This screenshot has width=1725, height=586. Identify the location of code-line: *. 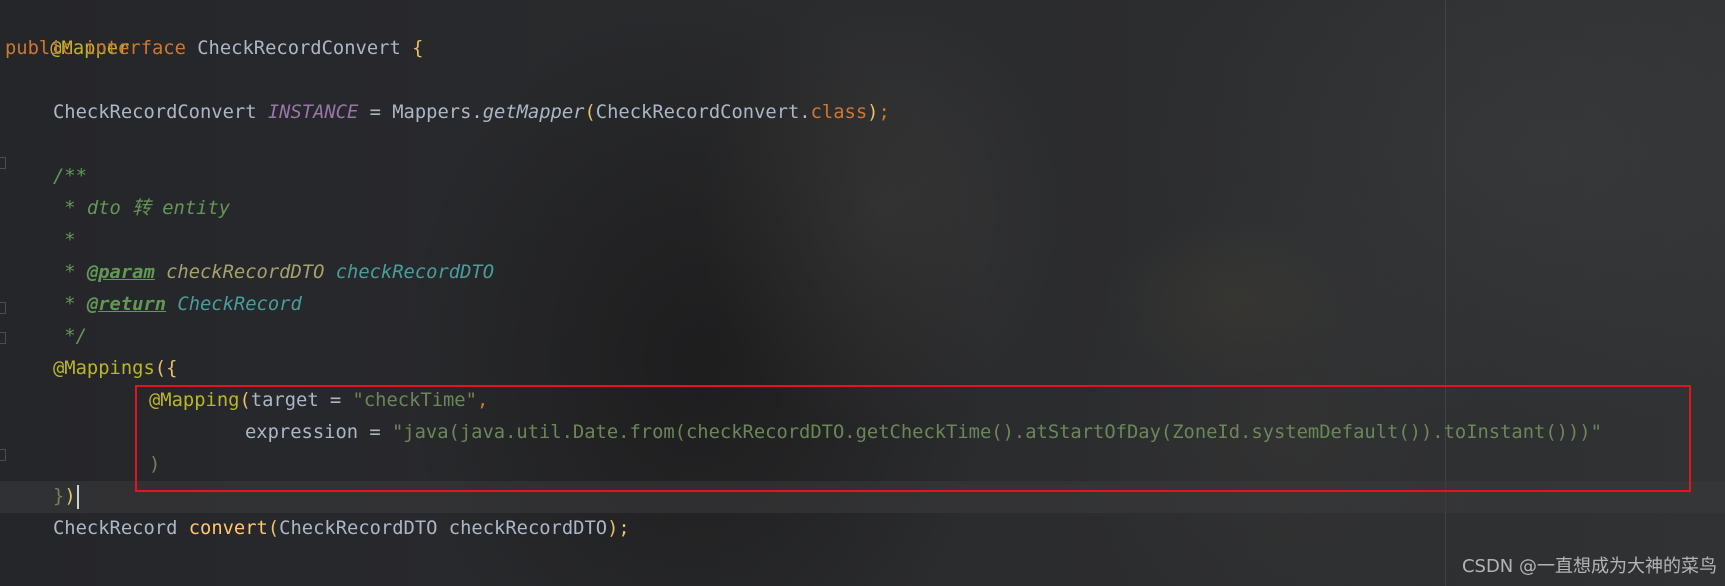
(64, 241).